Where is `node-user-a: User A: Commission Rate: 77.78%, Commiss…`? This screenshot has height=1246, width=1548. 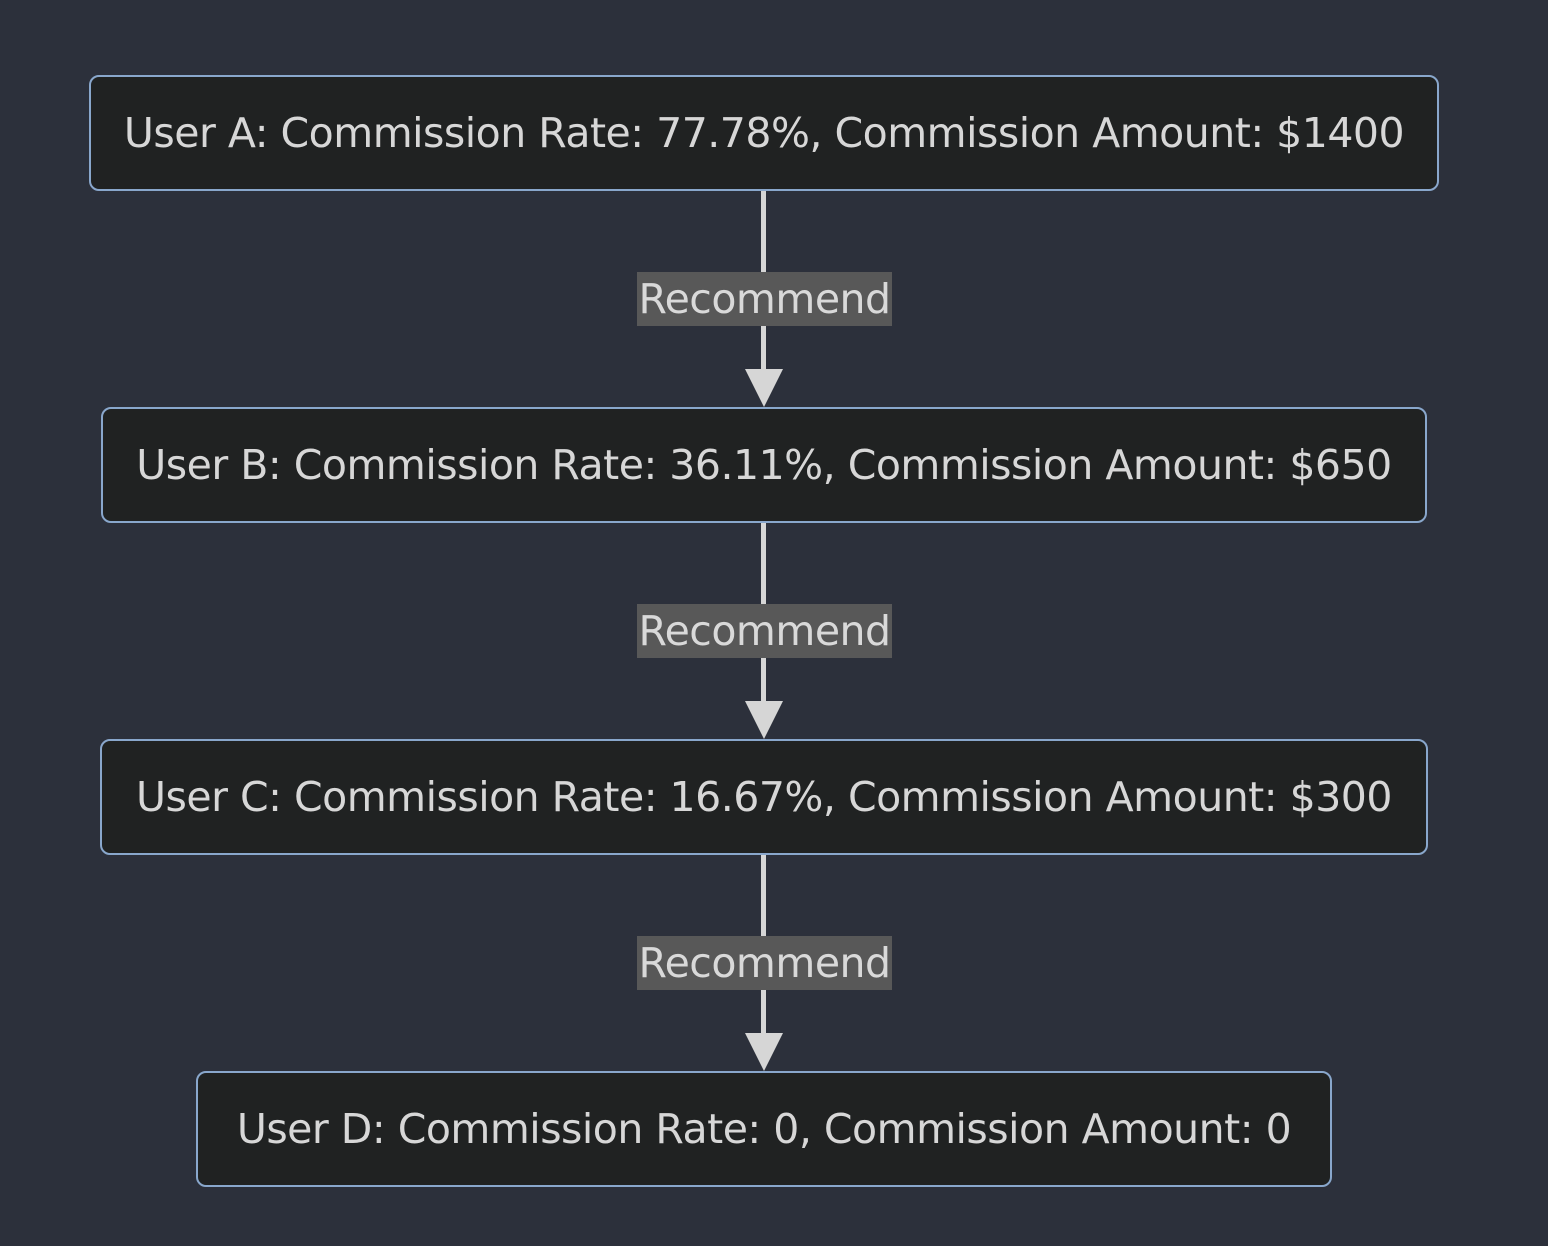 node-user-a: User A: Commission Rate: 77.78%, Commiss… is located at coordinates (764, 133).